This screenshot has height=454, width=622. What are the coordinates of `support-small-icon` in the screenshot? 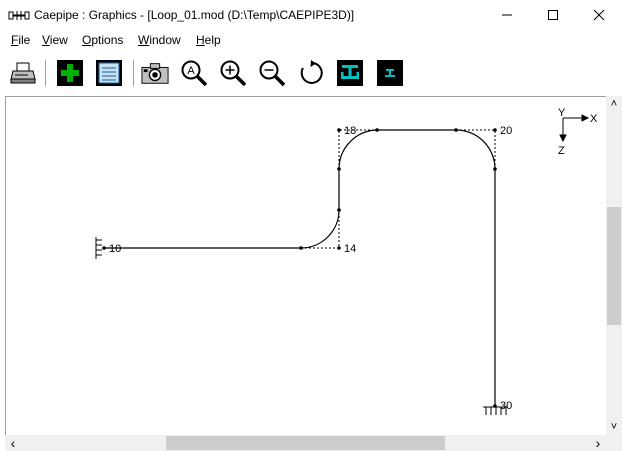 It's located at (390, 73).